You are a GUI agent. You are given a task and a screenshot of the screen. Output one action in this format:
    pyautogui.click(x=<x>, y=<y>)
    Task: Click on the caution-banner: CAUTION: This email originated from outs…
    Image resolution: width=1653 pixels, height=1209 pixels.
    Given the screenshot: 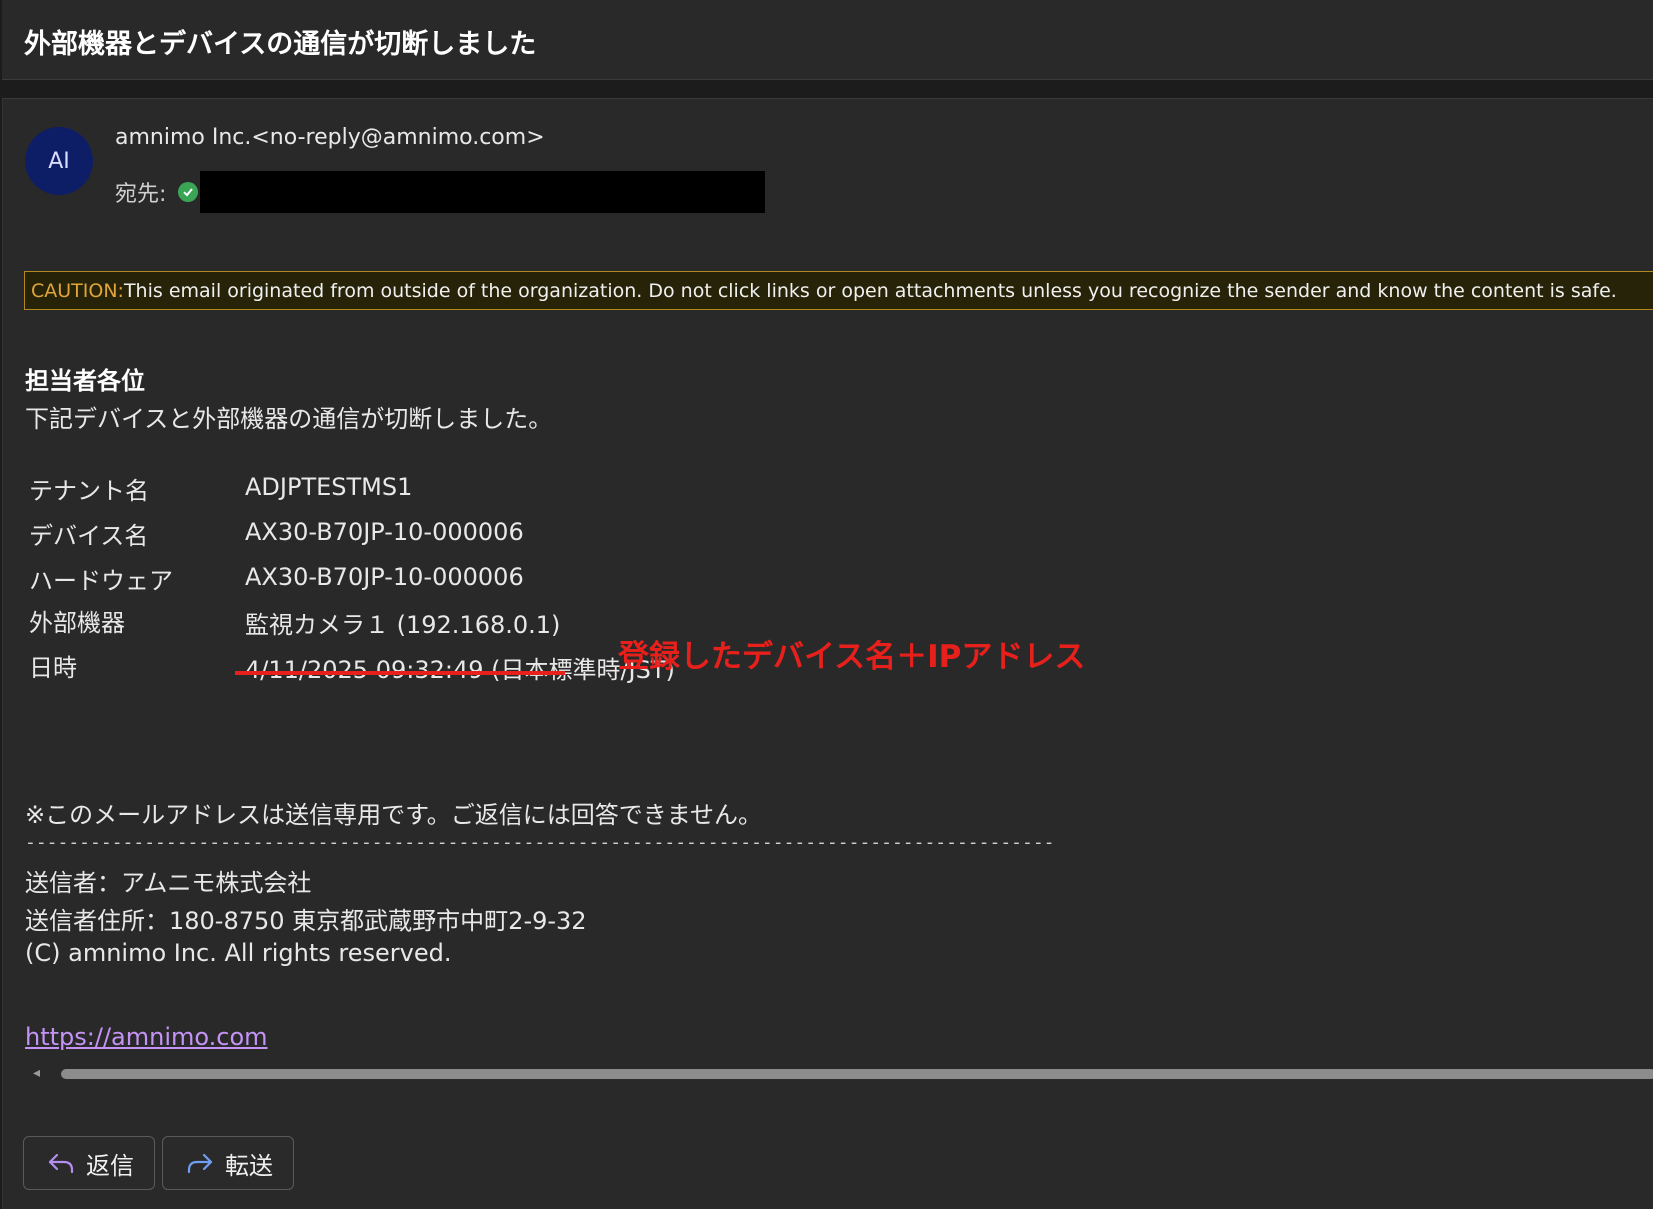 What is the action you would take?
    pyautogui.click(x=838, y=290)
    